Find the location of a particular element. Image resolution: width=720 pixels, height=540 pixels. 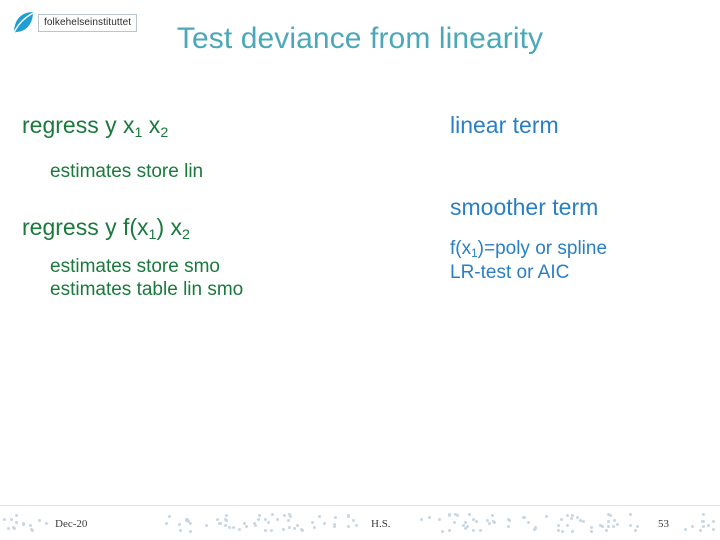

code-line-table-lin-smo: estimates table lin smo is located at coordinates (147, 290).